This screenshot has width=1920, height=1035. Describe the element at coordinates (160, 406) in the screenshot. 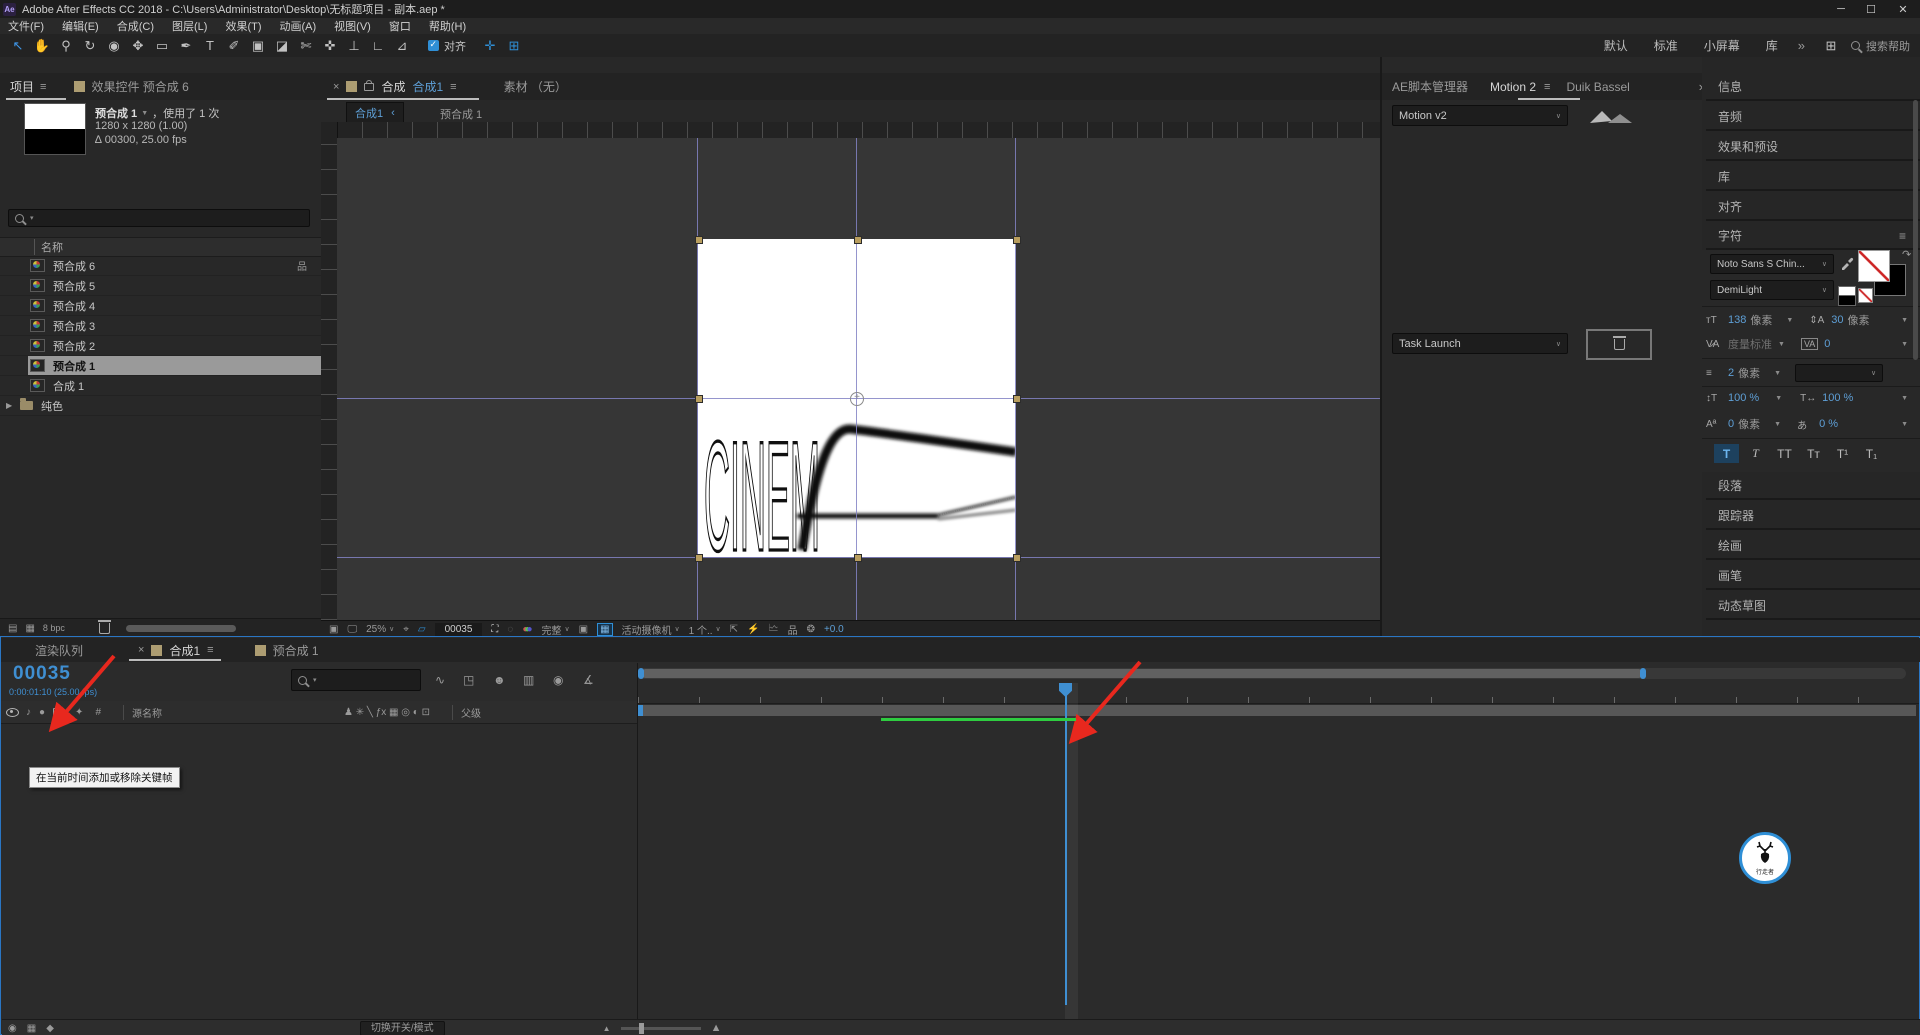

I see `project-item: ▶ 纯色` at that location.